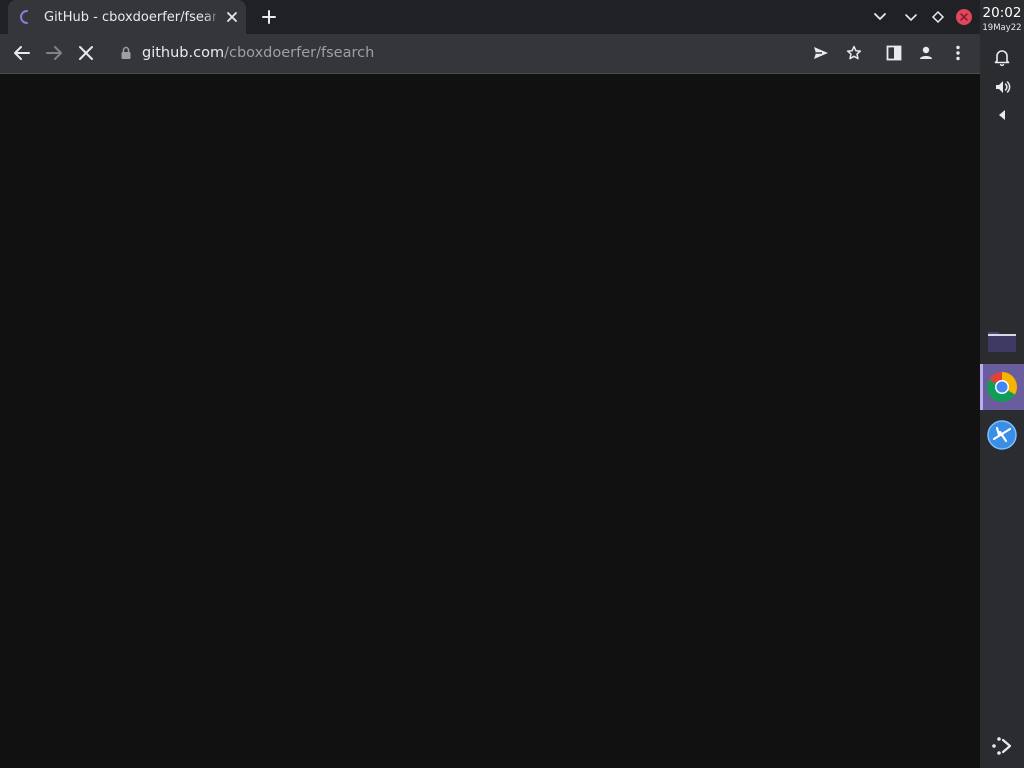 The height and width of the screenshot is (768, 1024). Describe the element at coordinates (490, 17) in the screenshot. I see `tab-strip: GitHub - cboxdoerfer/fsearch` at that location.